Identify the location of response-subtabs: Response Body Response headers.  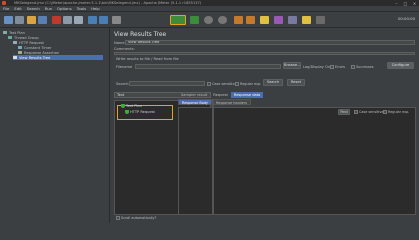
(214, 102).